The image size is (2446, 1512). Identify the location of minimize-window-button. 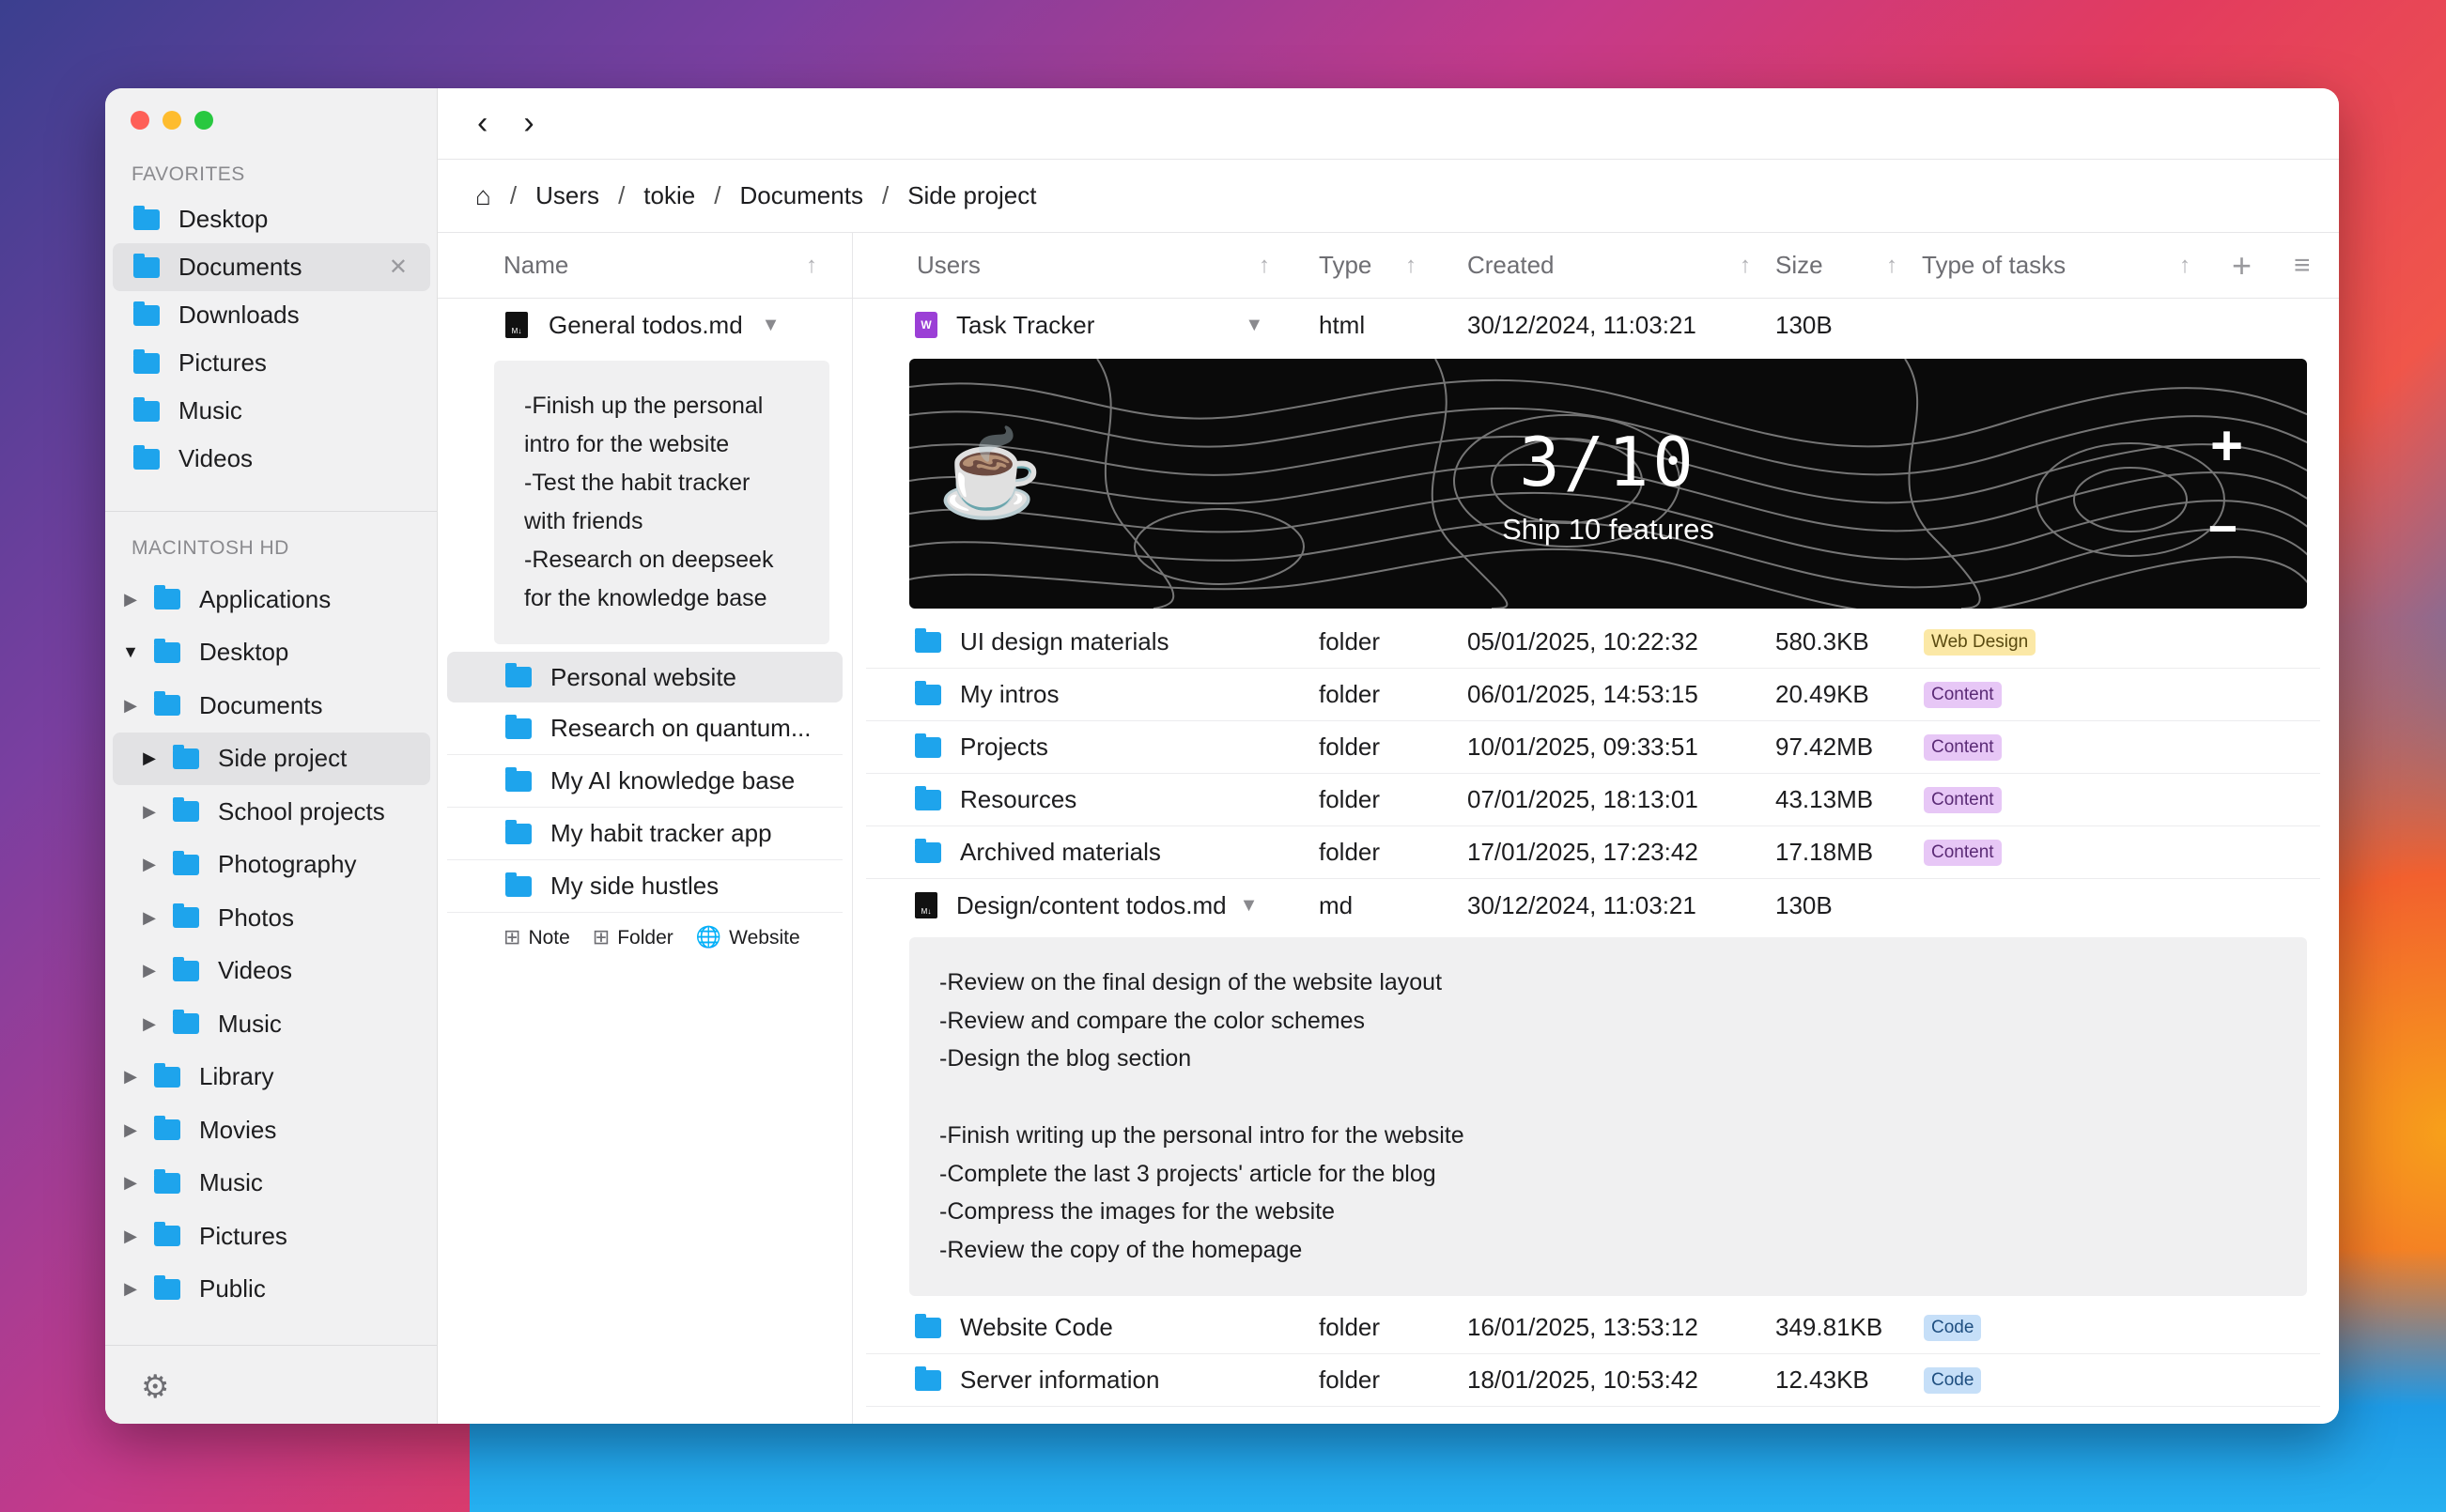
(172, 121).